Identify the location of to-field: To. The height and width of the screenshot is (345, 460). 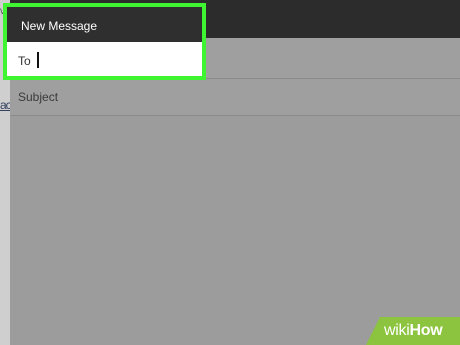
(104, 59).